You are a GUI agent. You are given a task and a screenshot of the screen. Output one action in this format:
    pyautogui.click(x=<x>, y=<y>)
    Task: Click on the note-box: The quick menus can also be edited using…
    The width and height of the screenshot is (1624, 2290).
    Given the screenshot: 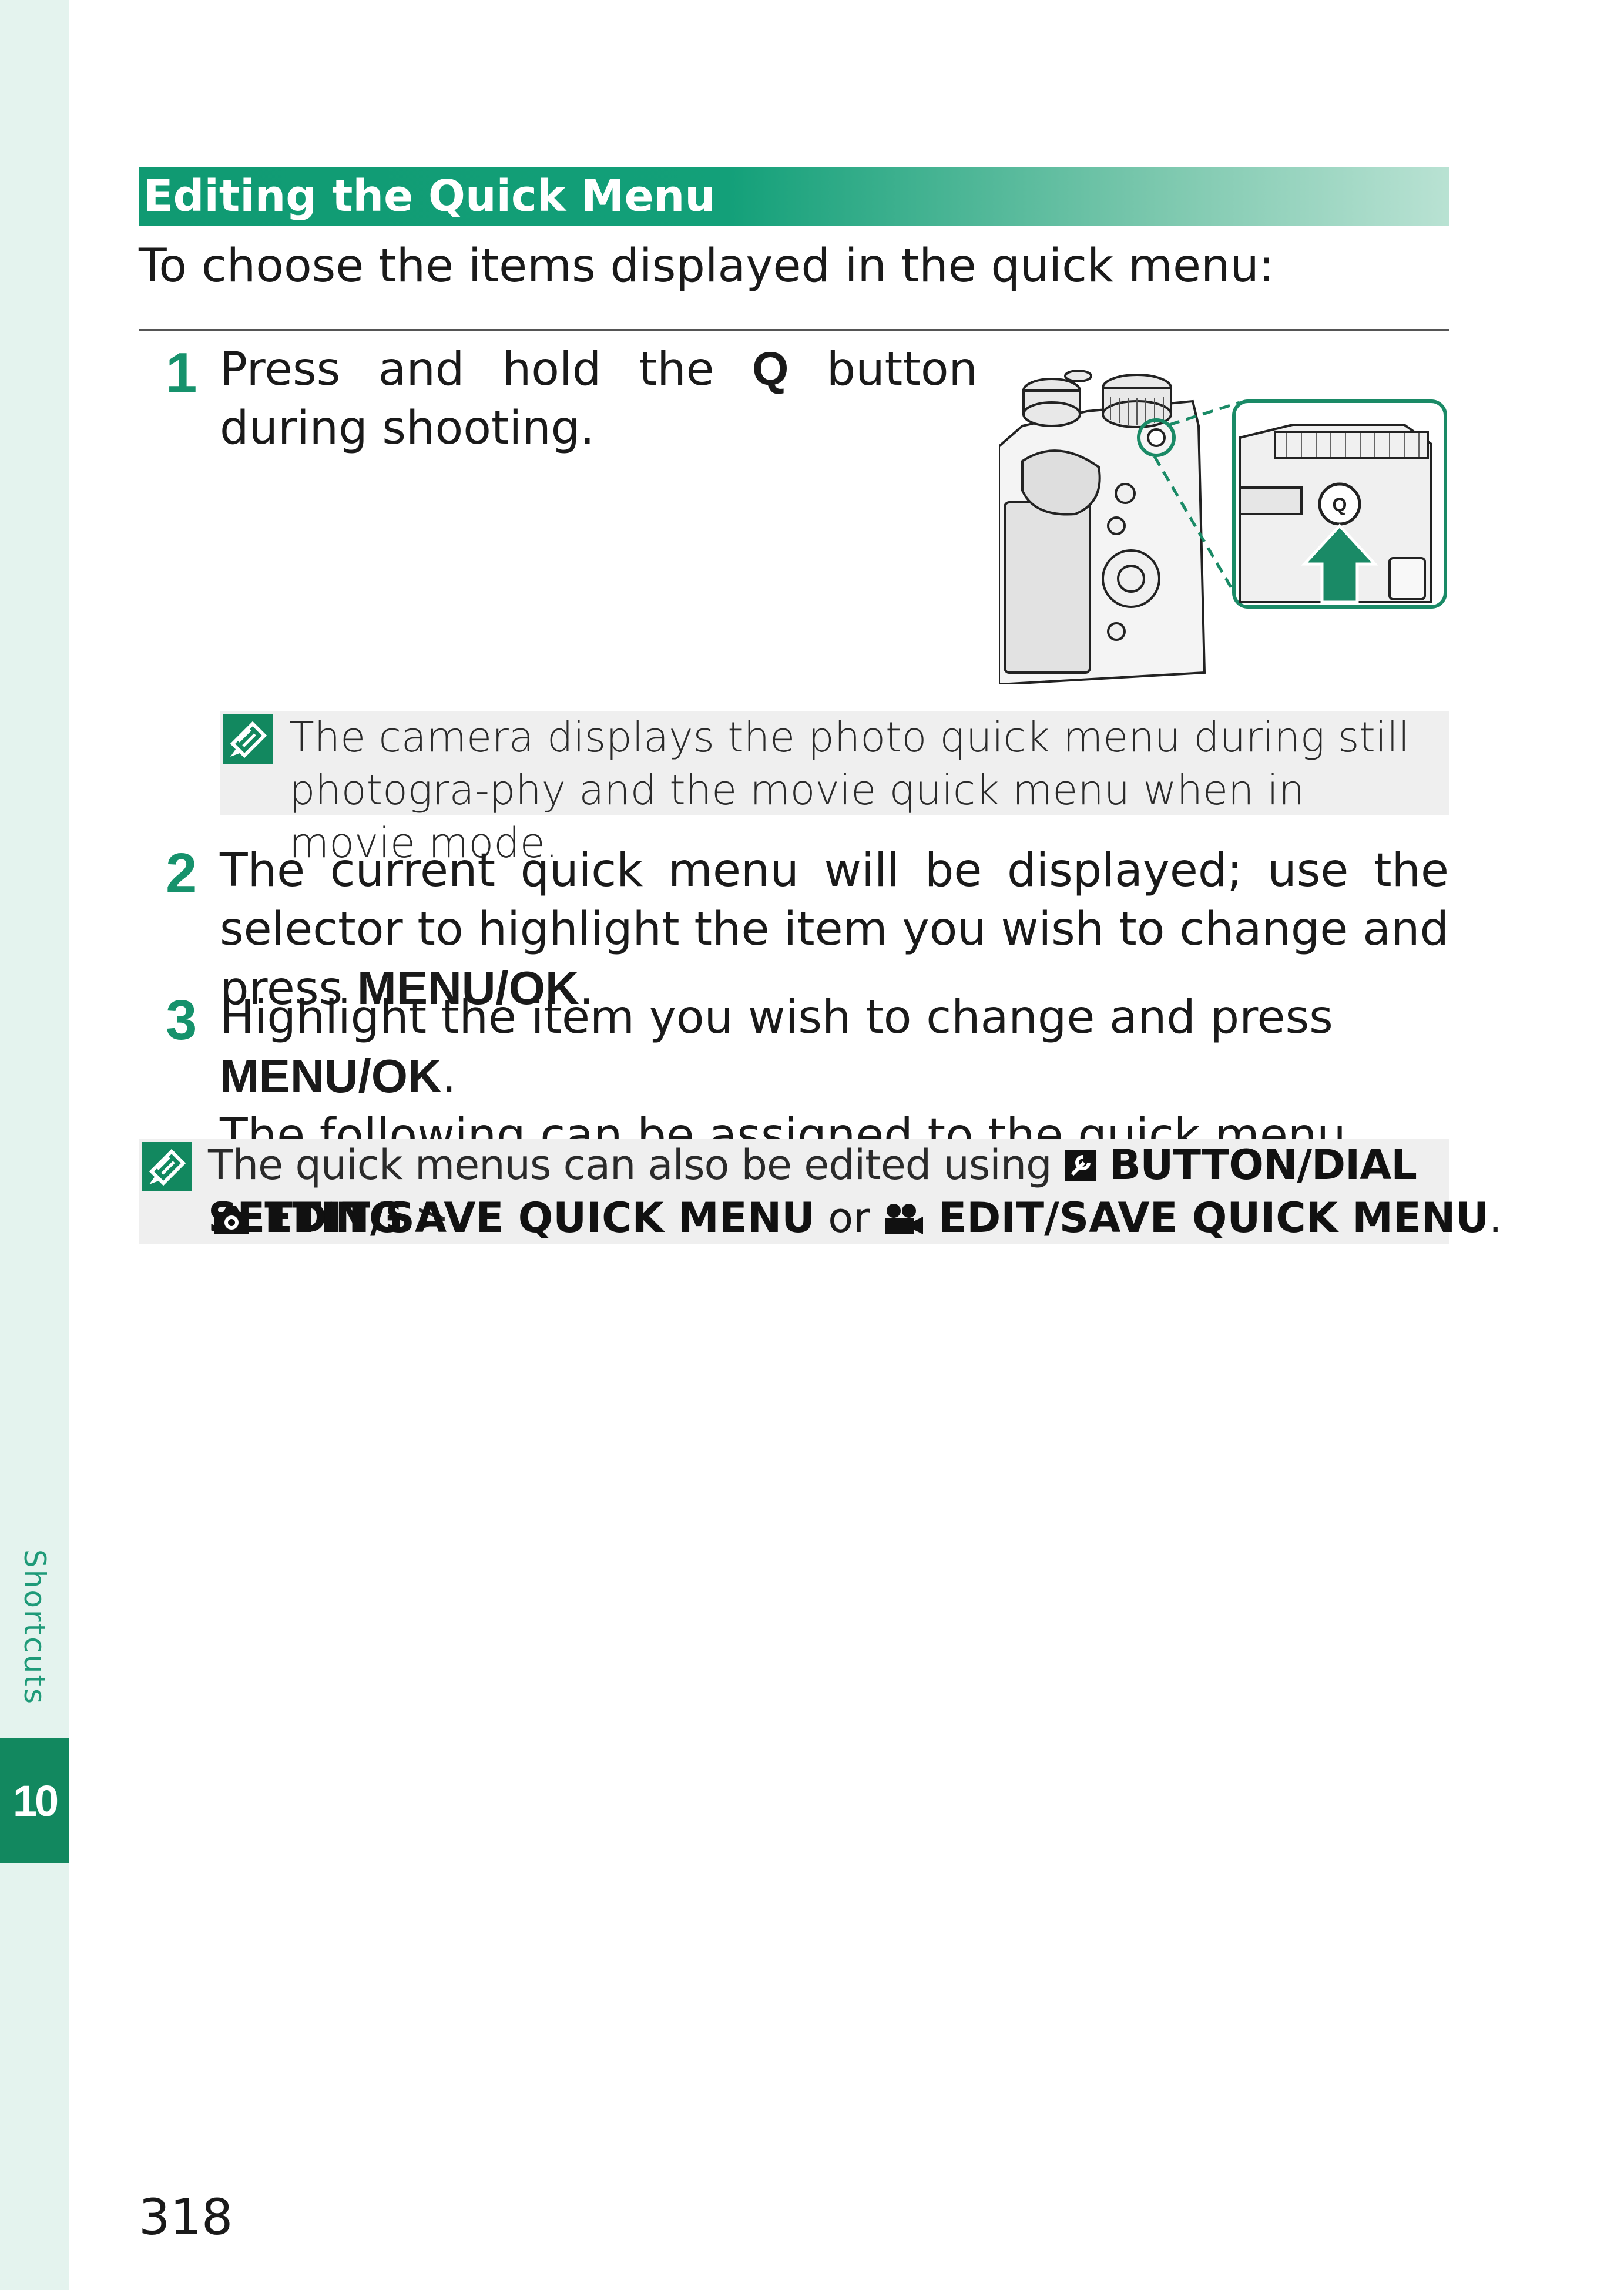 What is the action you would take?
    pyautogui.click(x=821, y=1191)
    